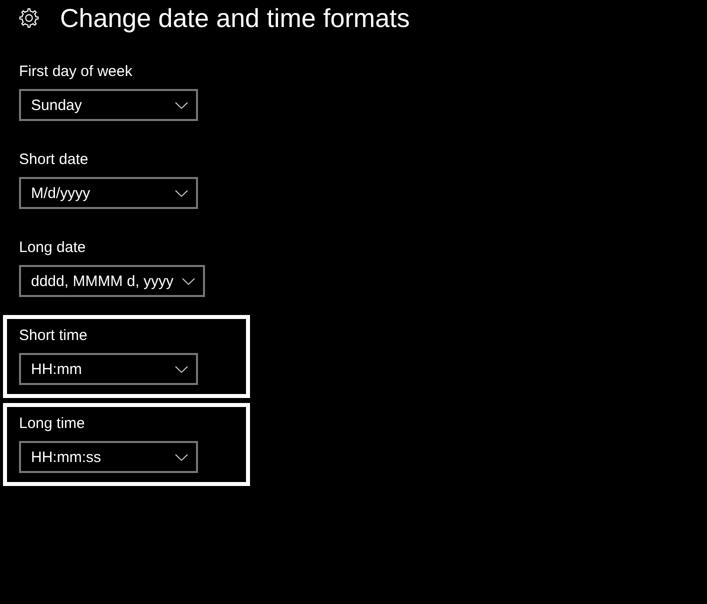  What do you see at coordinates (75, 72) in the screenshot?
I see `field-label: First day of week` at bounding box center [75, 72].